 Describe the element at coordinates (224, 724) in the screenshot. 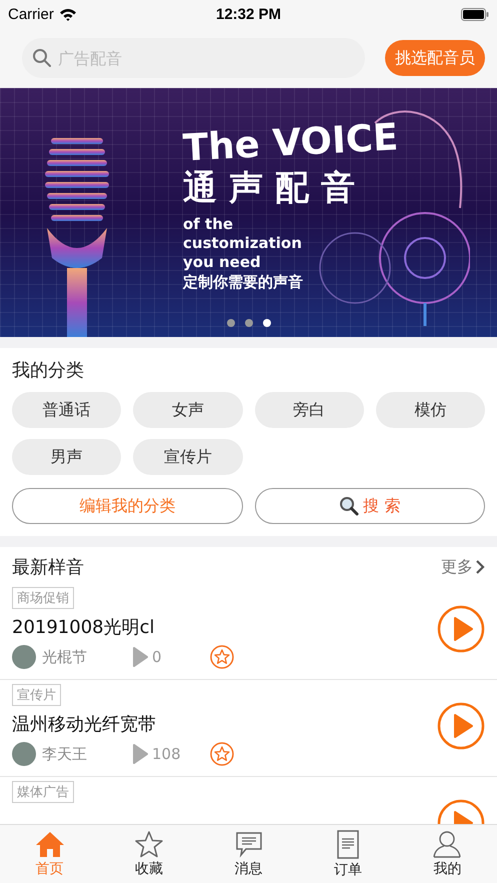

I see `sample-title: 温州移动光纤宽带` at that location.